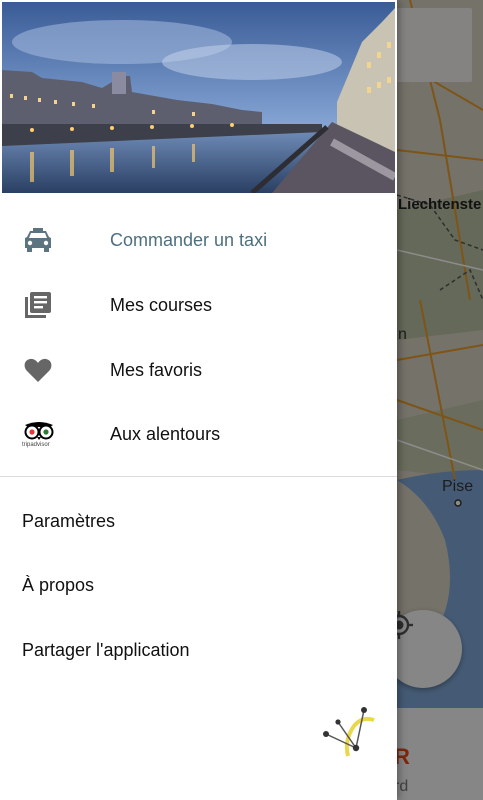  What do you see at coordinates (198, 521) in the screenshot?
I see `menu-item-parametres: Paramètres` at bounding box center [198, 521].